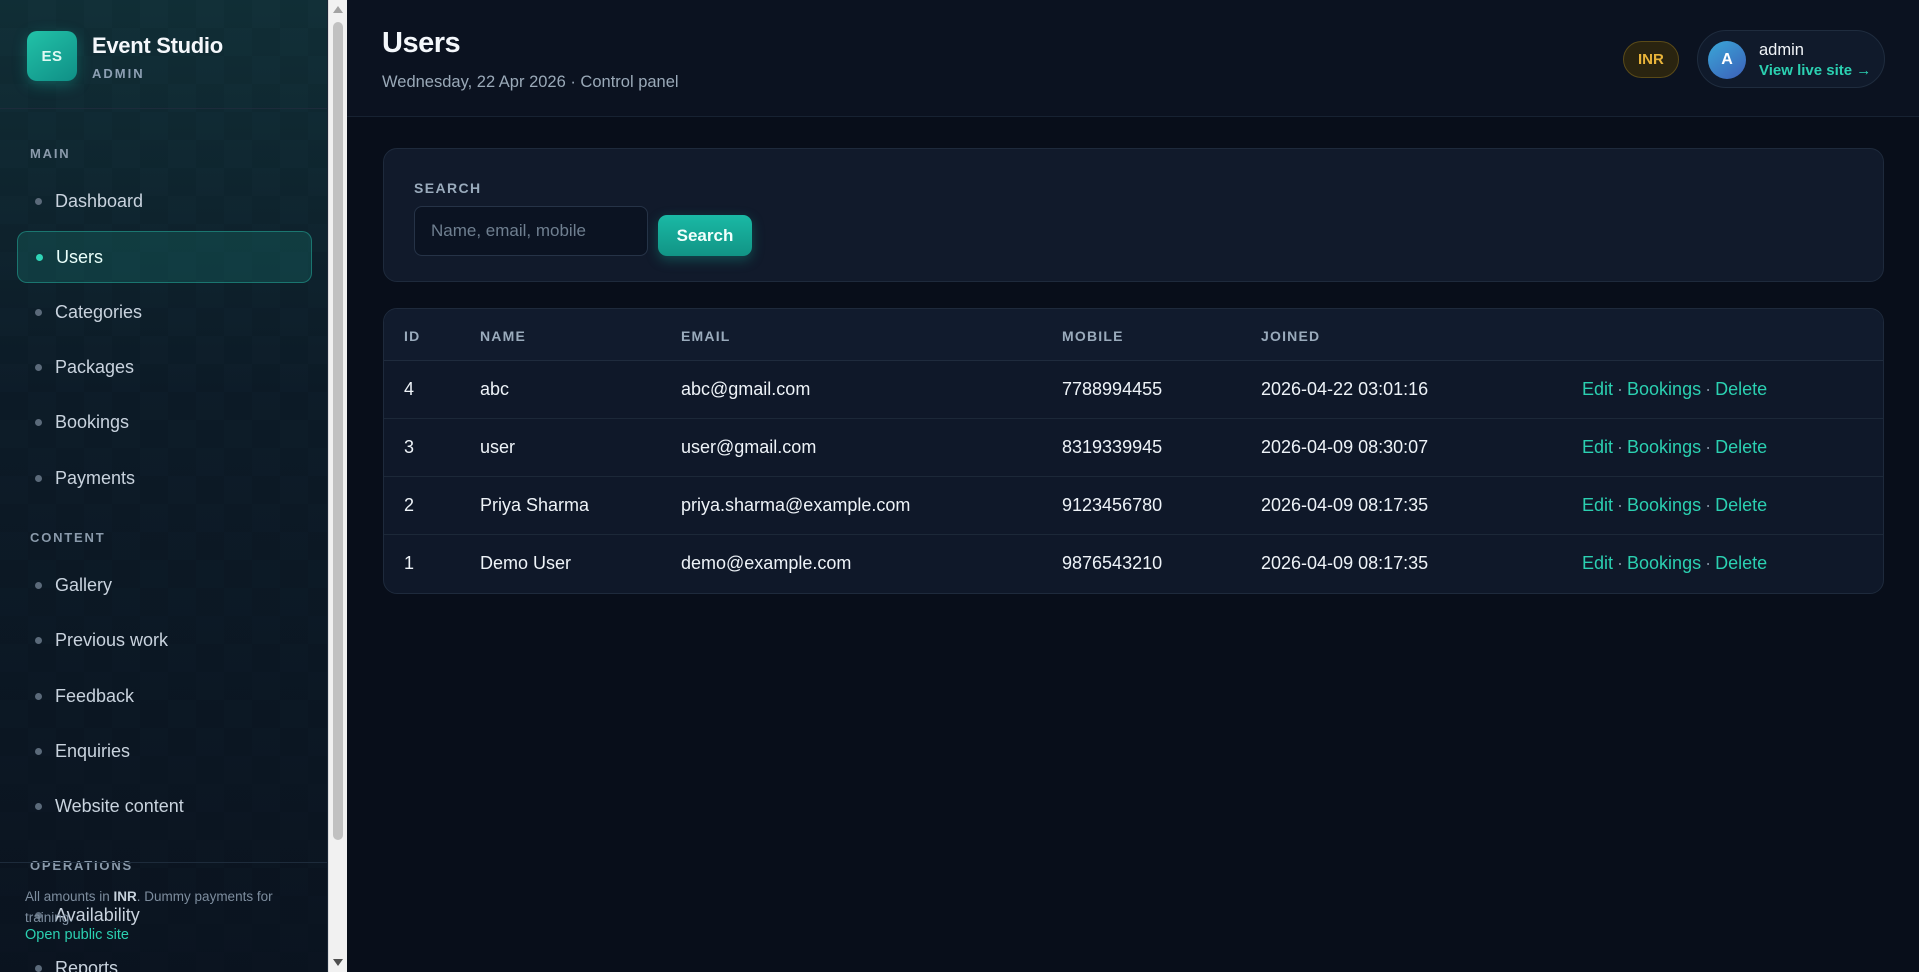 The height and width of the screenshot is (972, 1919). Describe the element at coordinates (95, 477) in the screenshot. I see `sidebar-item-label: Payments` at that location.